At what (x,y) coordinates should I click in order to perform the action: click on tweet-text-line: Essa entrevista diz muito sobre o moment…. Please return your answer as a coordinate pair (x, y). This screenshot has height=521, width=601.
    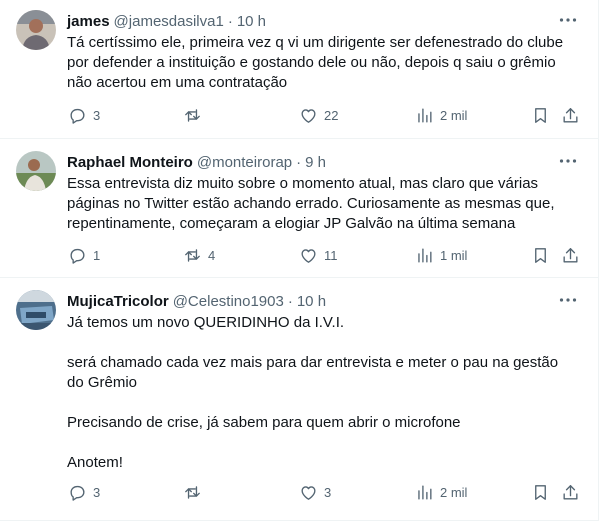
    Looking at the image, I should click on (303, 183).